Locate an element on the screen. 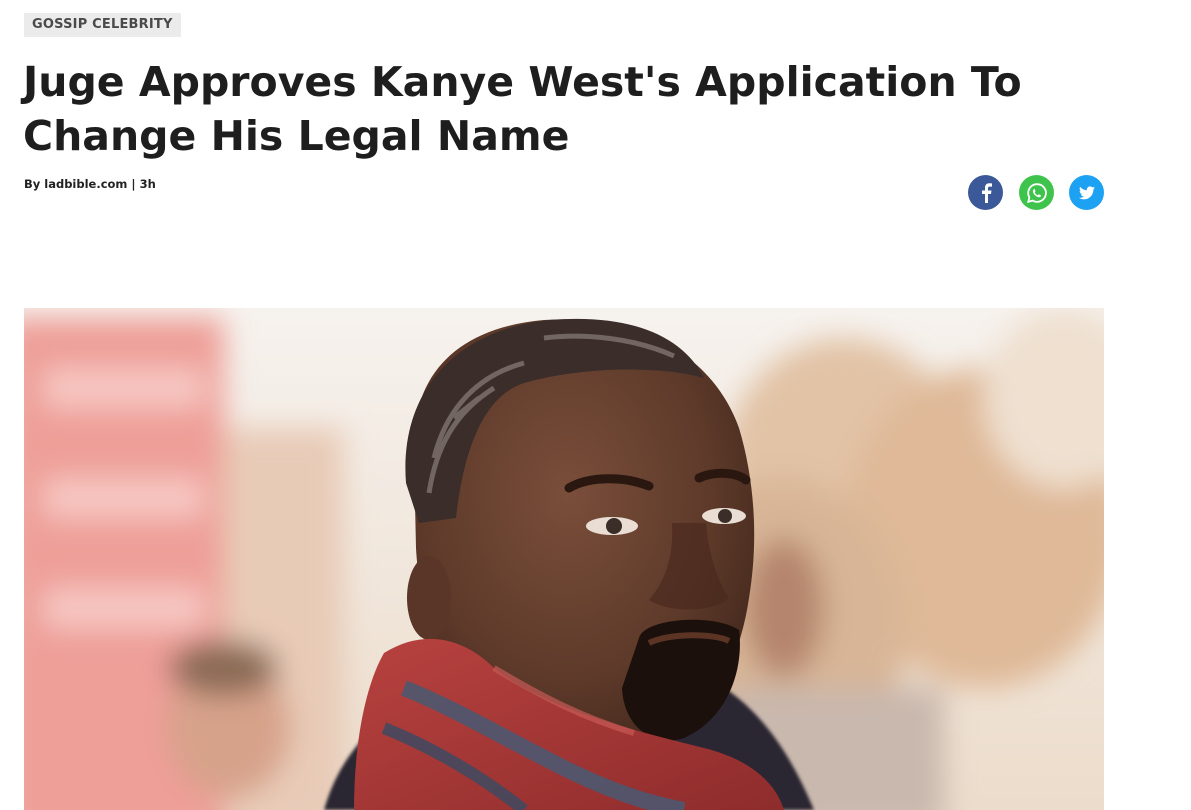 The width and height of the screenshot is (1191, 810). share-twitter-button is located at coordinates (1086, 192).